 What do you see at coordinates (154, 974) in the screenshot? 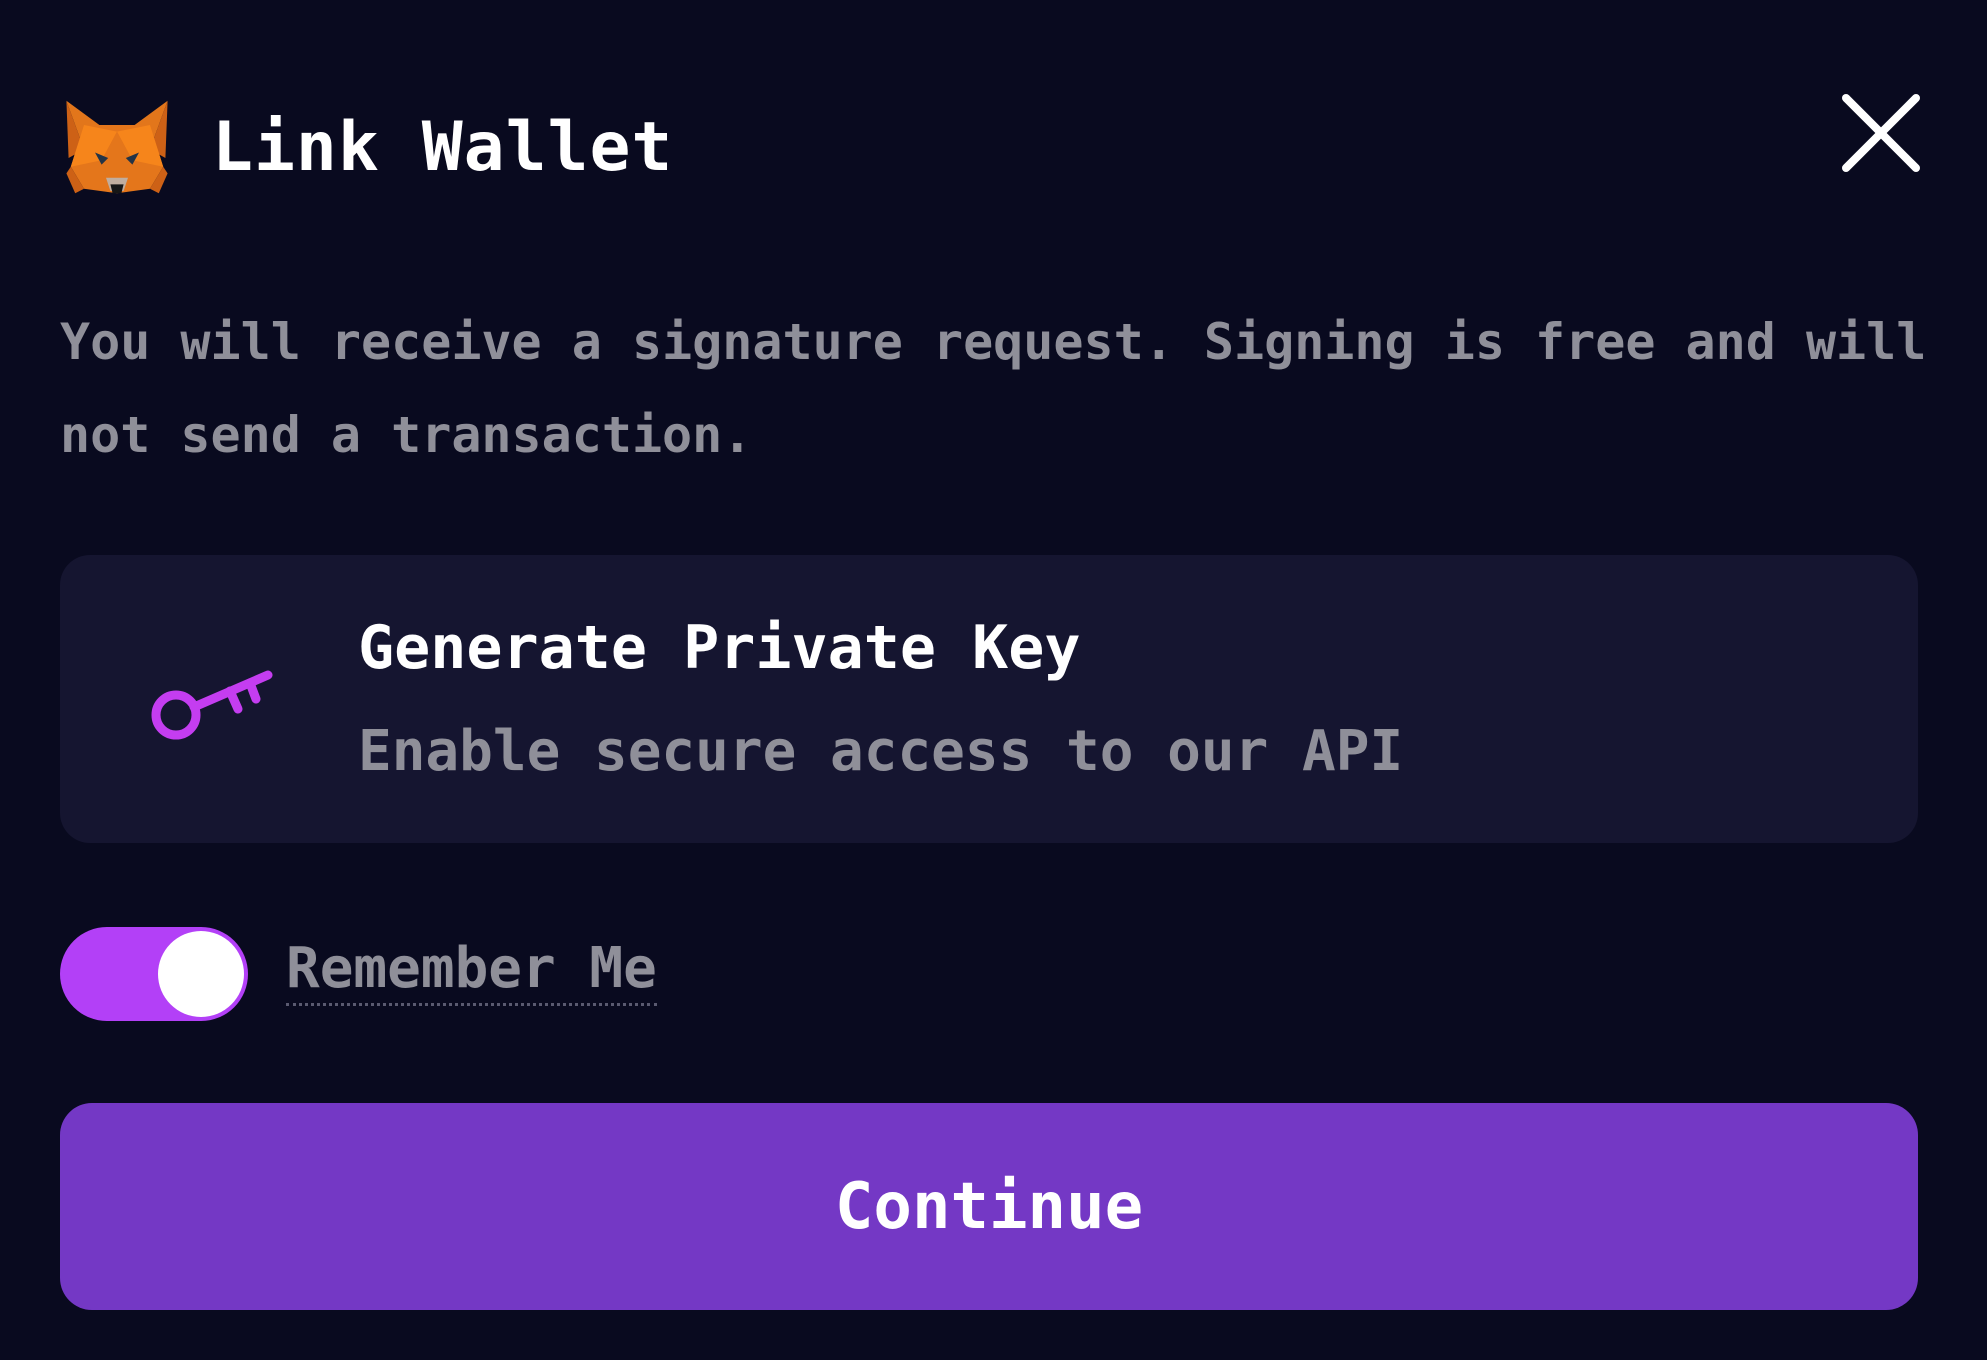
I see `remember-me-toggle` at bounding box center [154, 974].